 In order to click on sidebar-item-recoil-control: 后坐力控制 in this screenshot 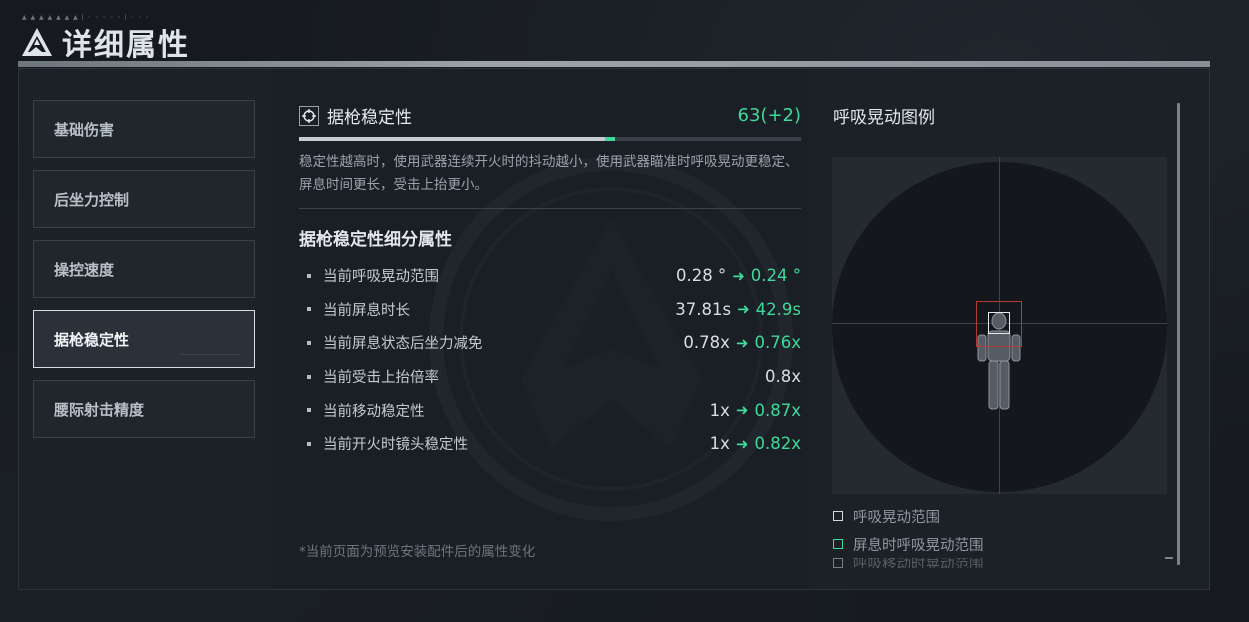, I will do `click(144, 199)`.